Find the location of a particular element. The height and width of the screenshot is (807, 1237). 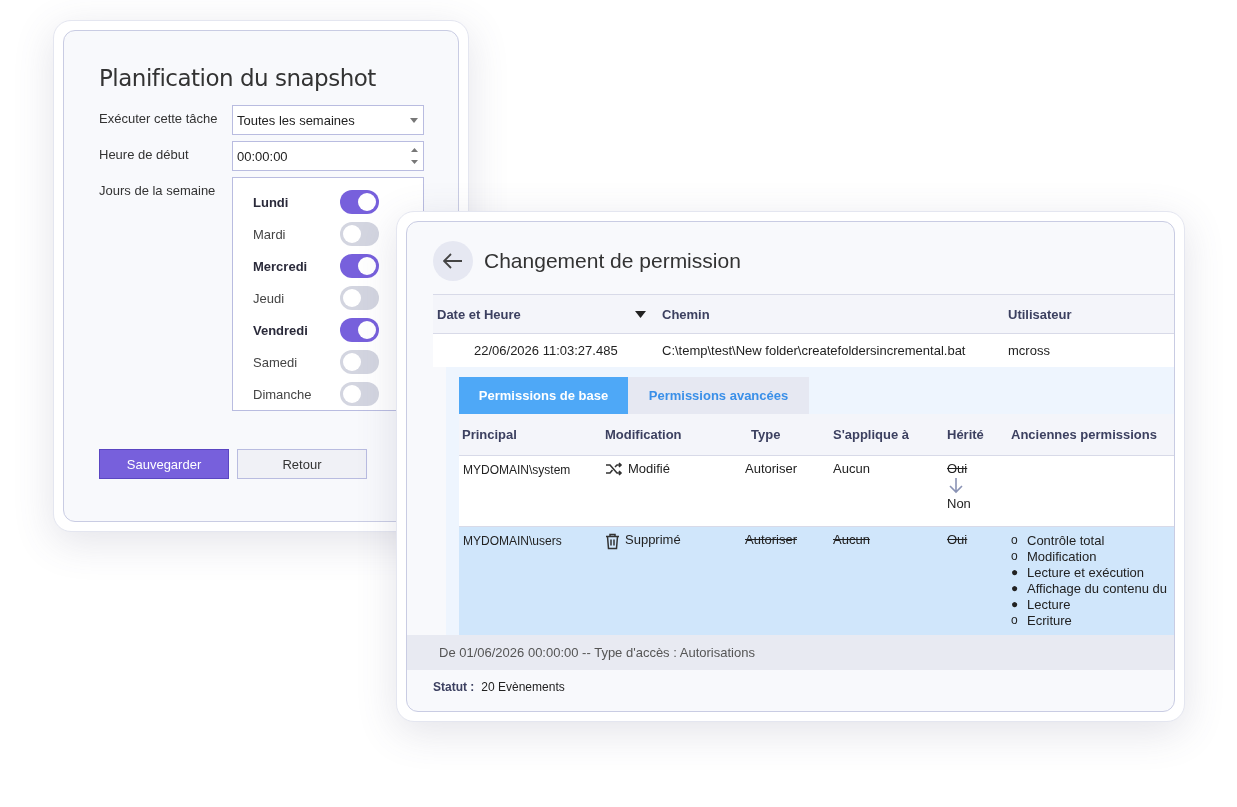

day-label: Dimanche is located at coordinates (283, 394).